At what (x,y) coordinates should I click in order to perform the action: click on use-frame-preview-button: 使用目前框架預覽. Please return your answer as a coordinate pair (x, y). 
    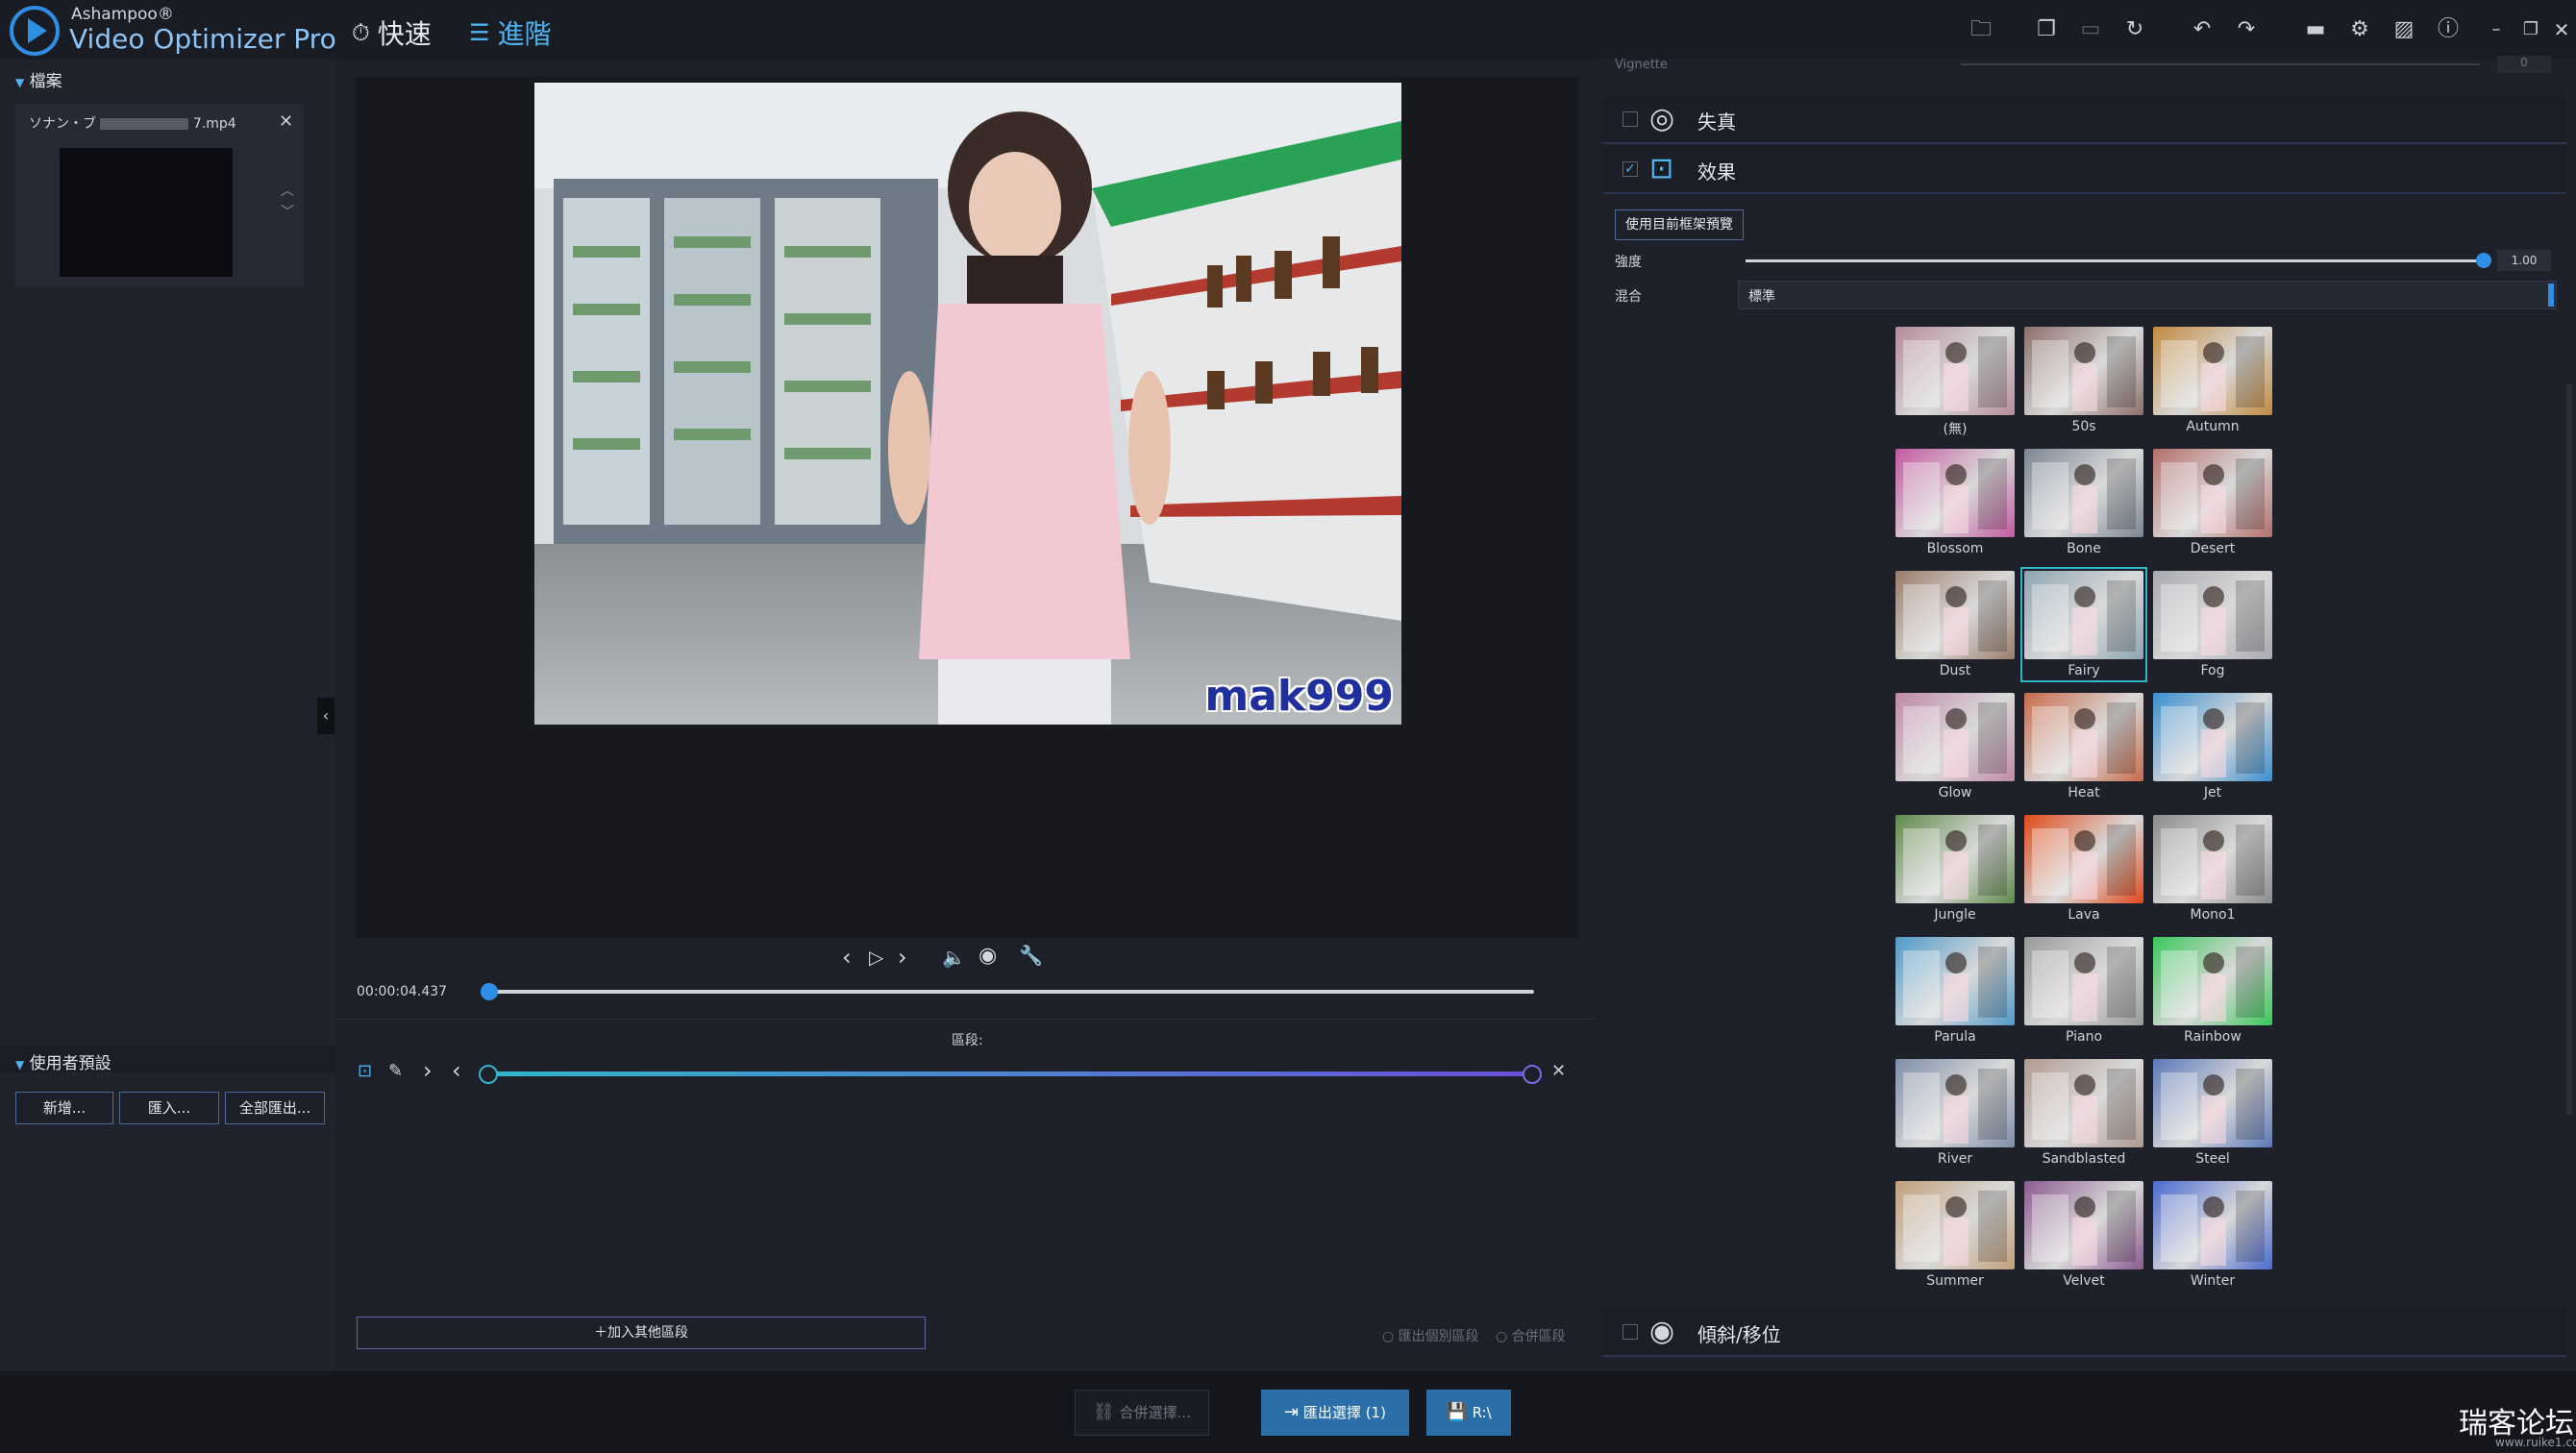
    Looking at the image, I should click on (1680, 224).